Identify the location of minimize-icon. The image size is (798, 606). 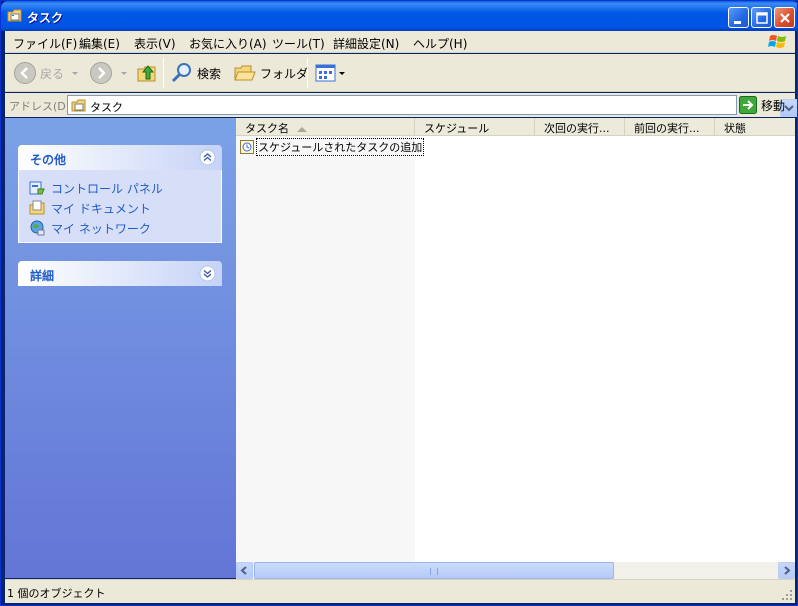
(737, 22).